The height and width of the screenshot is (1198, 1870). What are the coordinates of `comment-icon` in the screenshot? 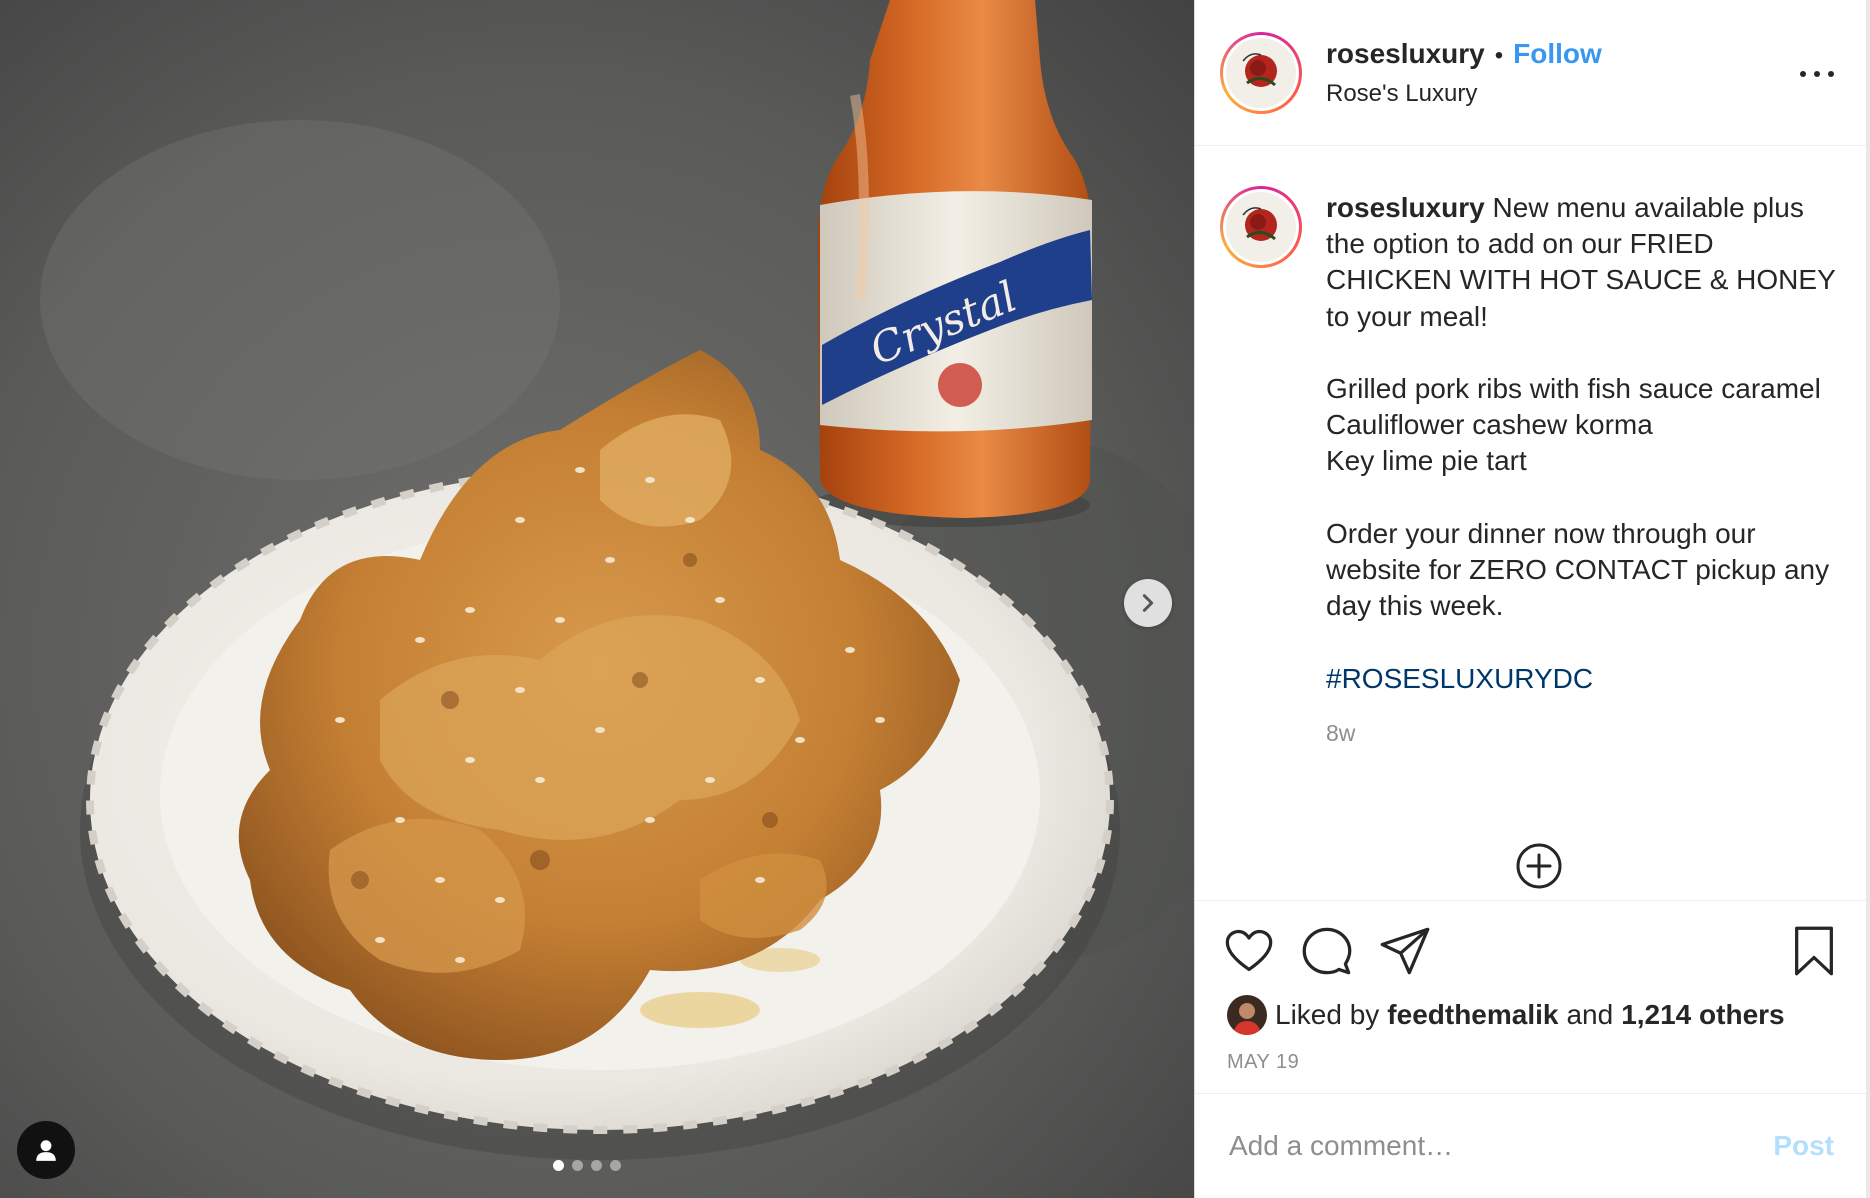 It's located at (1327, 951).